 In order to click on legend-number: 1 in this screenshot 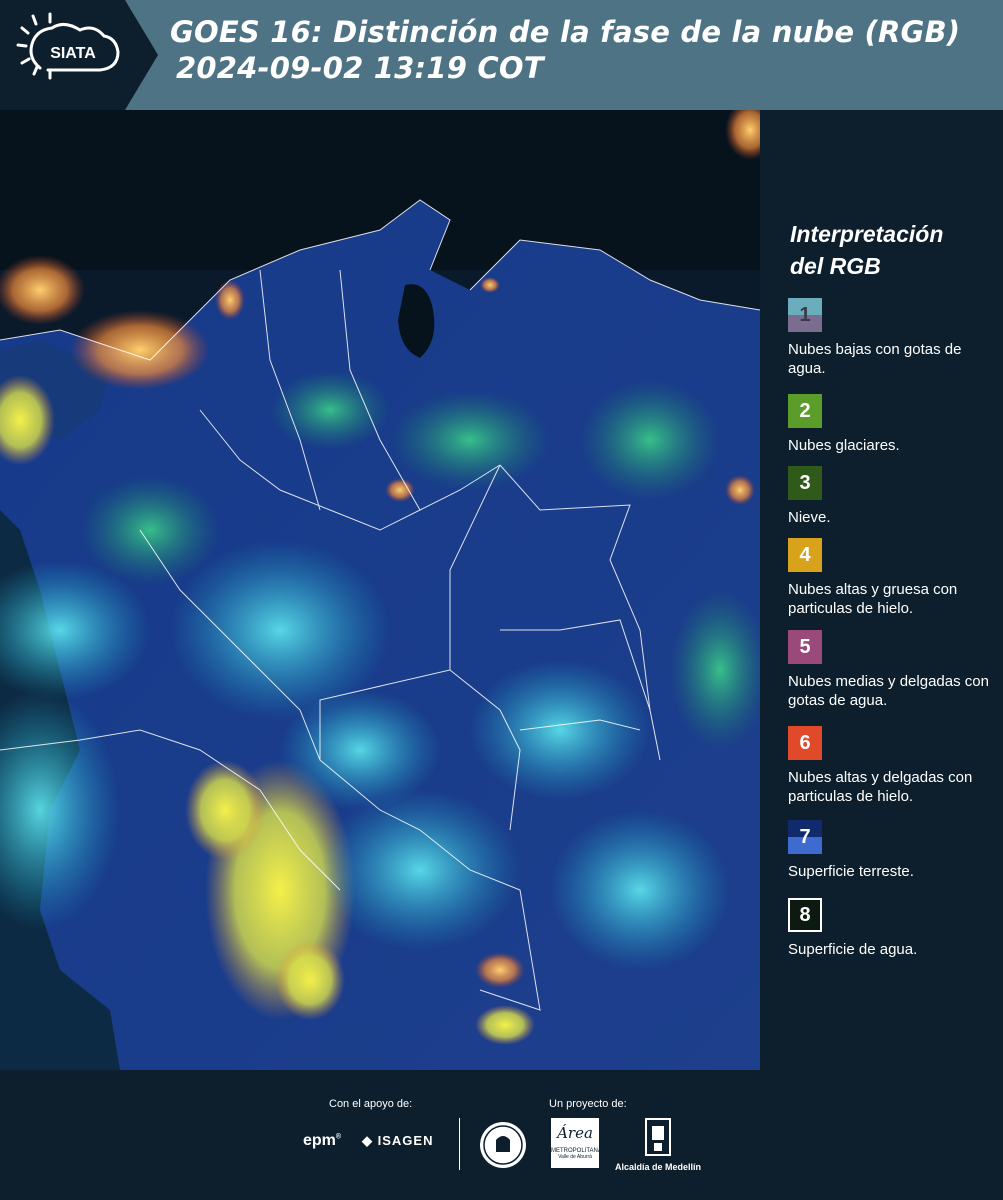, I will do `click(805, 315)`.